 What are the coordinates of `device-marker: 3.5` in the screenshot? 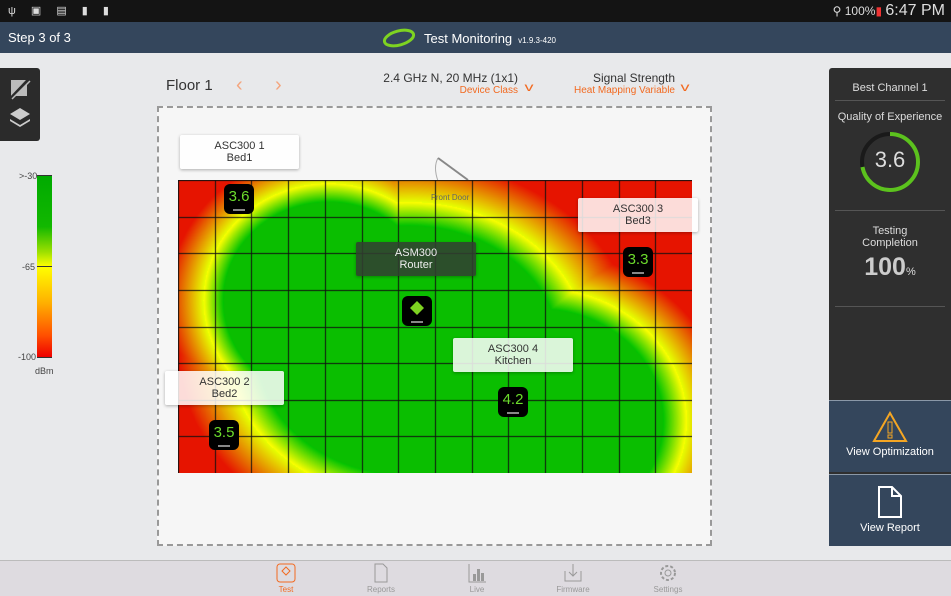 It's located at (224, 435).